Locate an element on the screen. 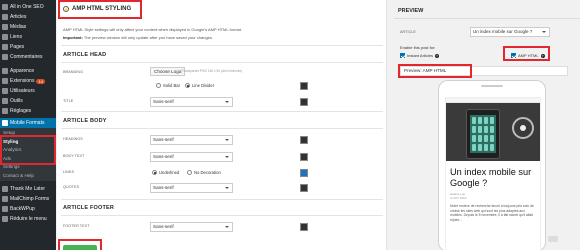 The height and width of the screenshot is (250, 580). sidebar-item-label: Thank Me Later is located at coordinates (28, 189).